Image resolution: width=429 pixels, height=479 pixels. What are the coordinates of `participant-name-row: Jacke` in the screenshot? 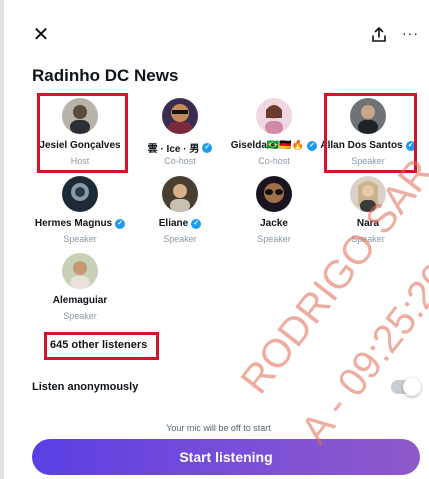 It's located at (274, 223).